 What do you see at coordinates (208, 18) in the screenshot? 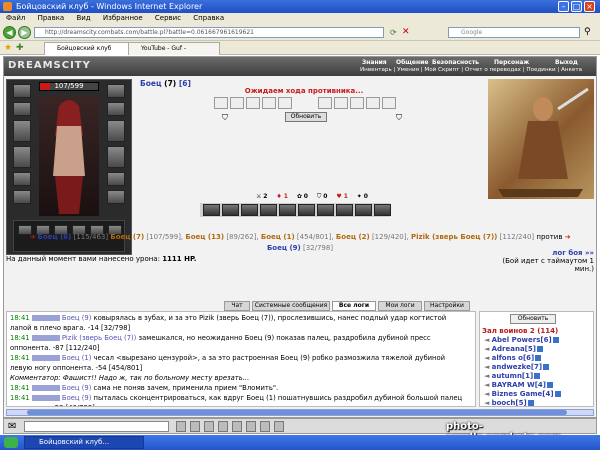
I see `menu-help: Справка` at bounding box center [208, 18].